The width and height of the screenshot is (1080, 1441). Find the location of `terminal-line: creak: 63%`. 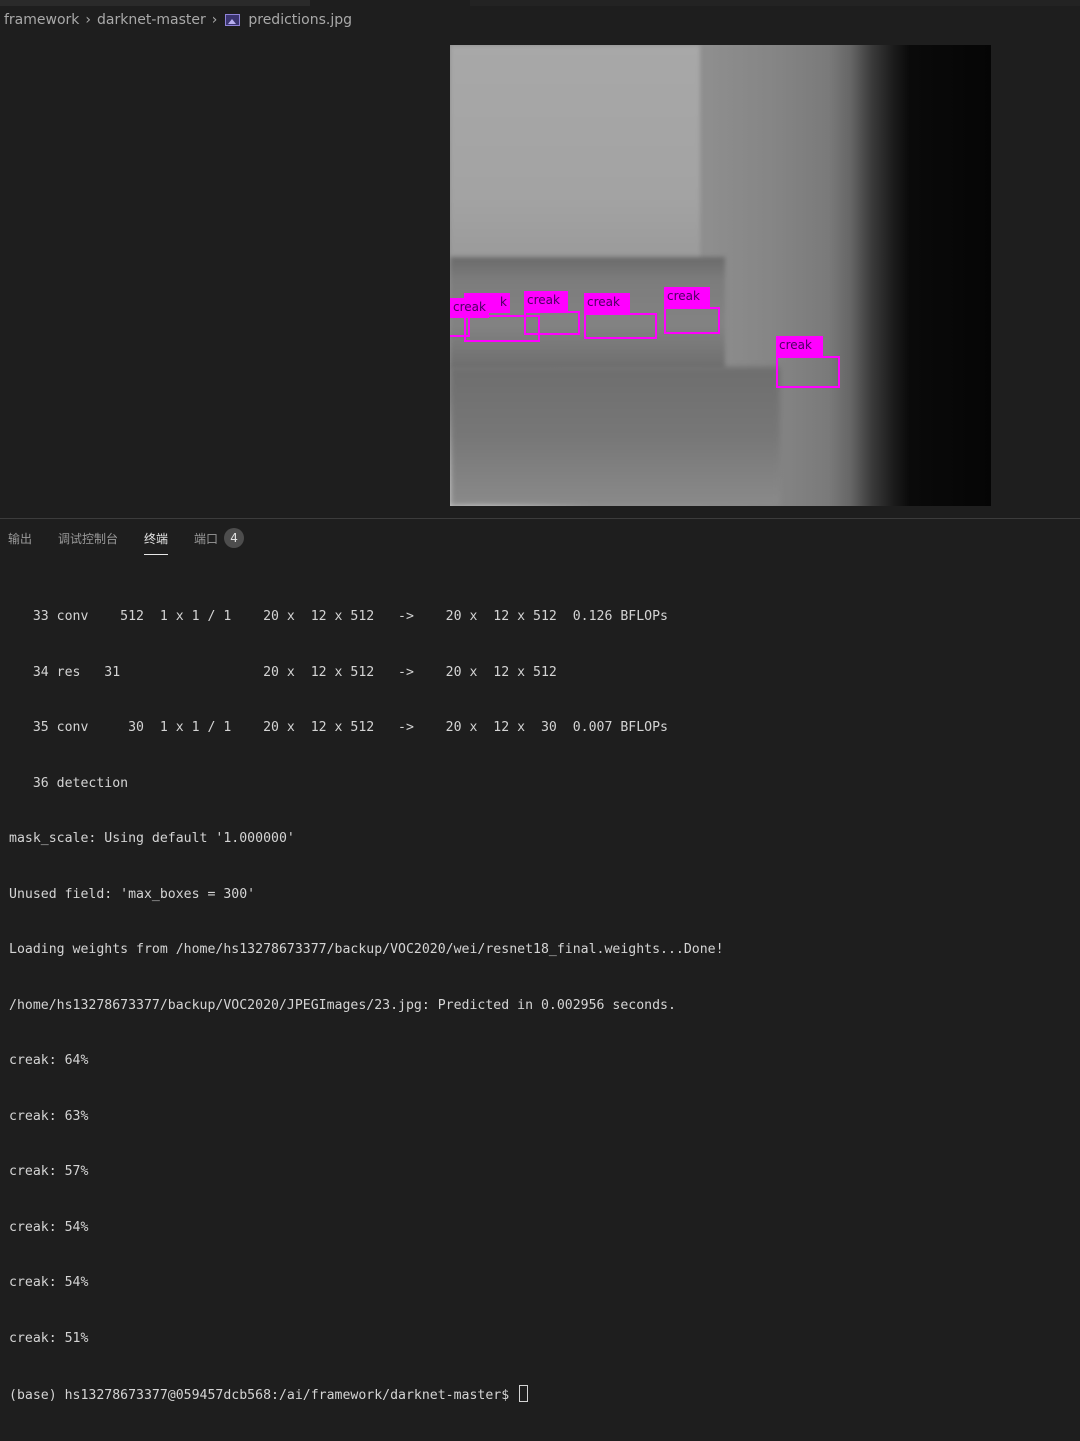

terminal-line: creak: 63% is located at coordinates (49, 1116).